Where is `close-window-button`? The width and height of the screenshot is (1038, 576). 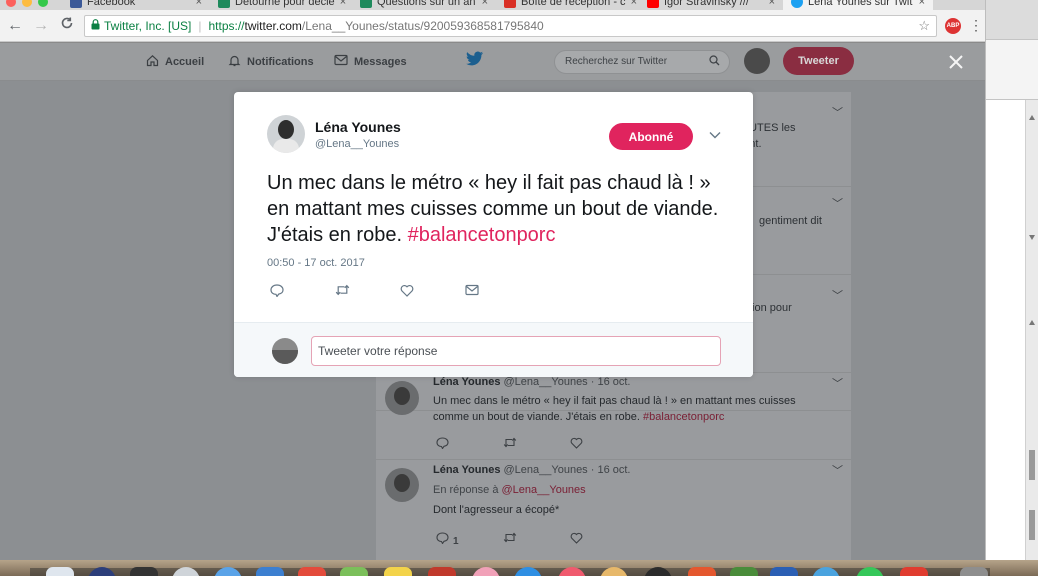 close-window-button is located at coordinates (11, 3).